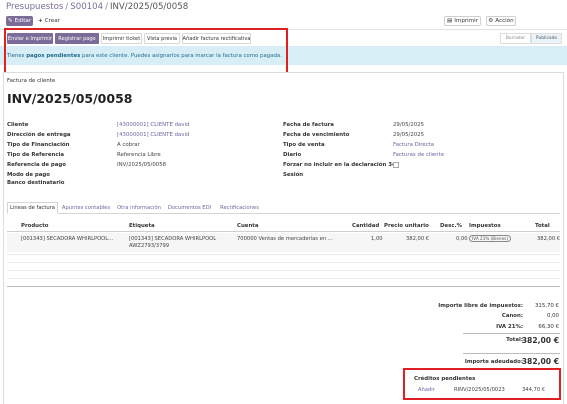  What do you see at coordinates (36, 183) in the screenshot?
I see `field-label-recipient-bank: Banco destinatario` at bounding box center [36, 183].